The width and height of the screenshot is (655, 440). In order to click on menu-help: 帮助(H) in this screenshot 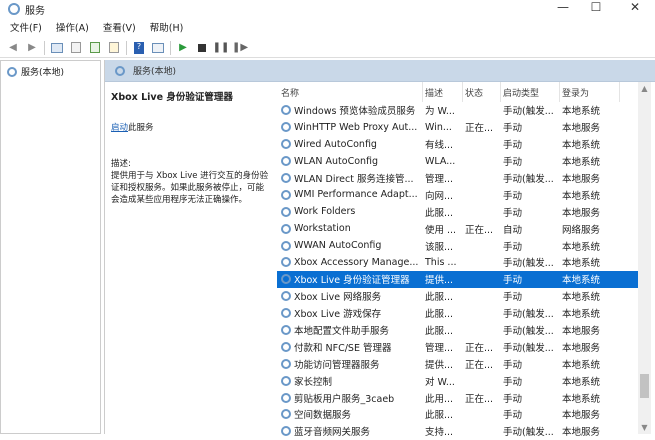, I will do `click(167, 28)`.